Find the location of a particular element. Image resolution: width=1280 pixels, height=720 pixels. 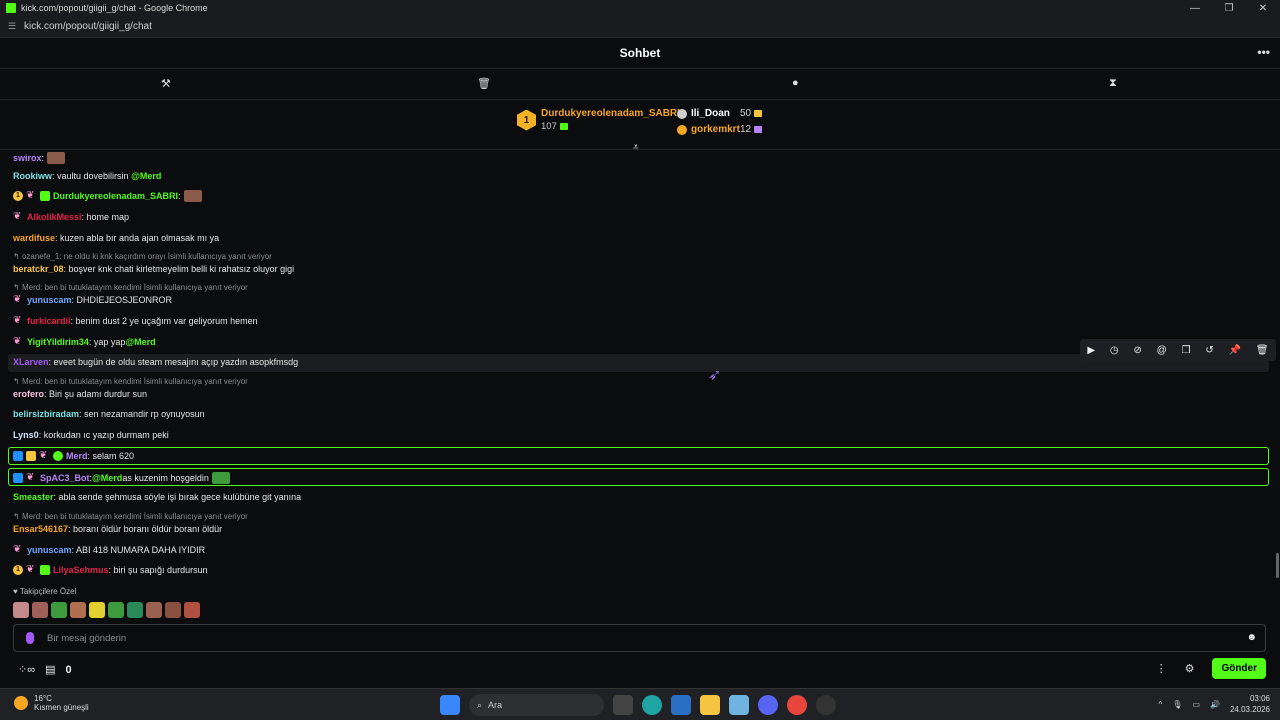

scrollbar-thumb is located at coordinates (1277, 565).